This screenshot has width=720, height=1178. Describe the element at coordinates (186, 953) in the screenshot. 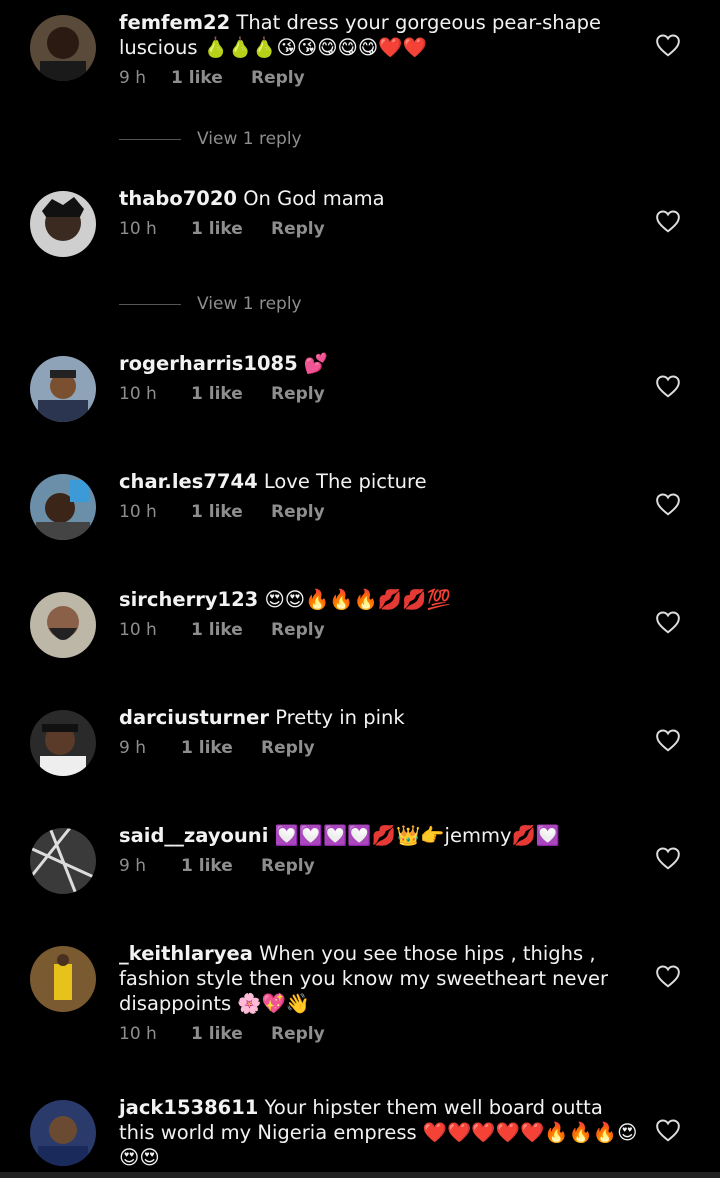

I see `username: _keithlaryea` at that location.